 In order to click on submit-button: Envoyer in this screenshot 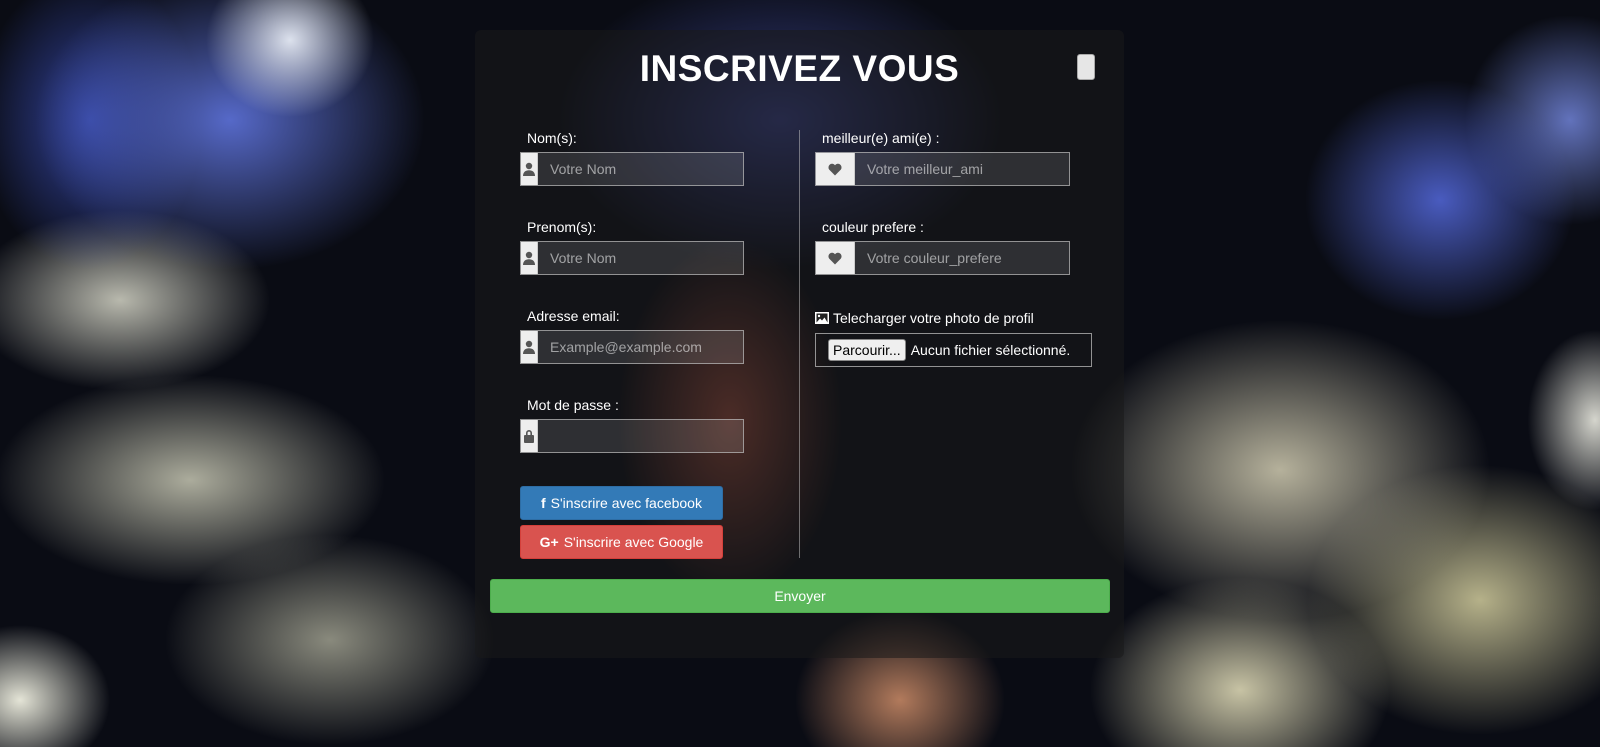, I will do `click(800, 596)`.